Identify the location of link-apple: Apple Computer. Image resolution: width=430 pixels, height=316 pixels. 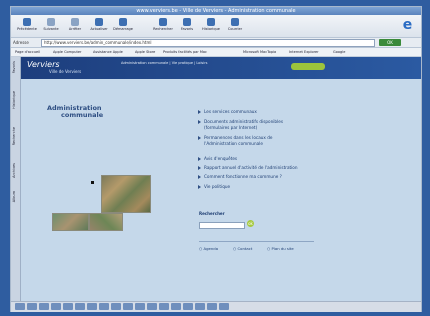
(67, 52).